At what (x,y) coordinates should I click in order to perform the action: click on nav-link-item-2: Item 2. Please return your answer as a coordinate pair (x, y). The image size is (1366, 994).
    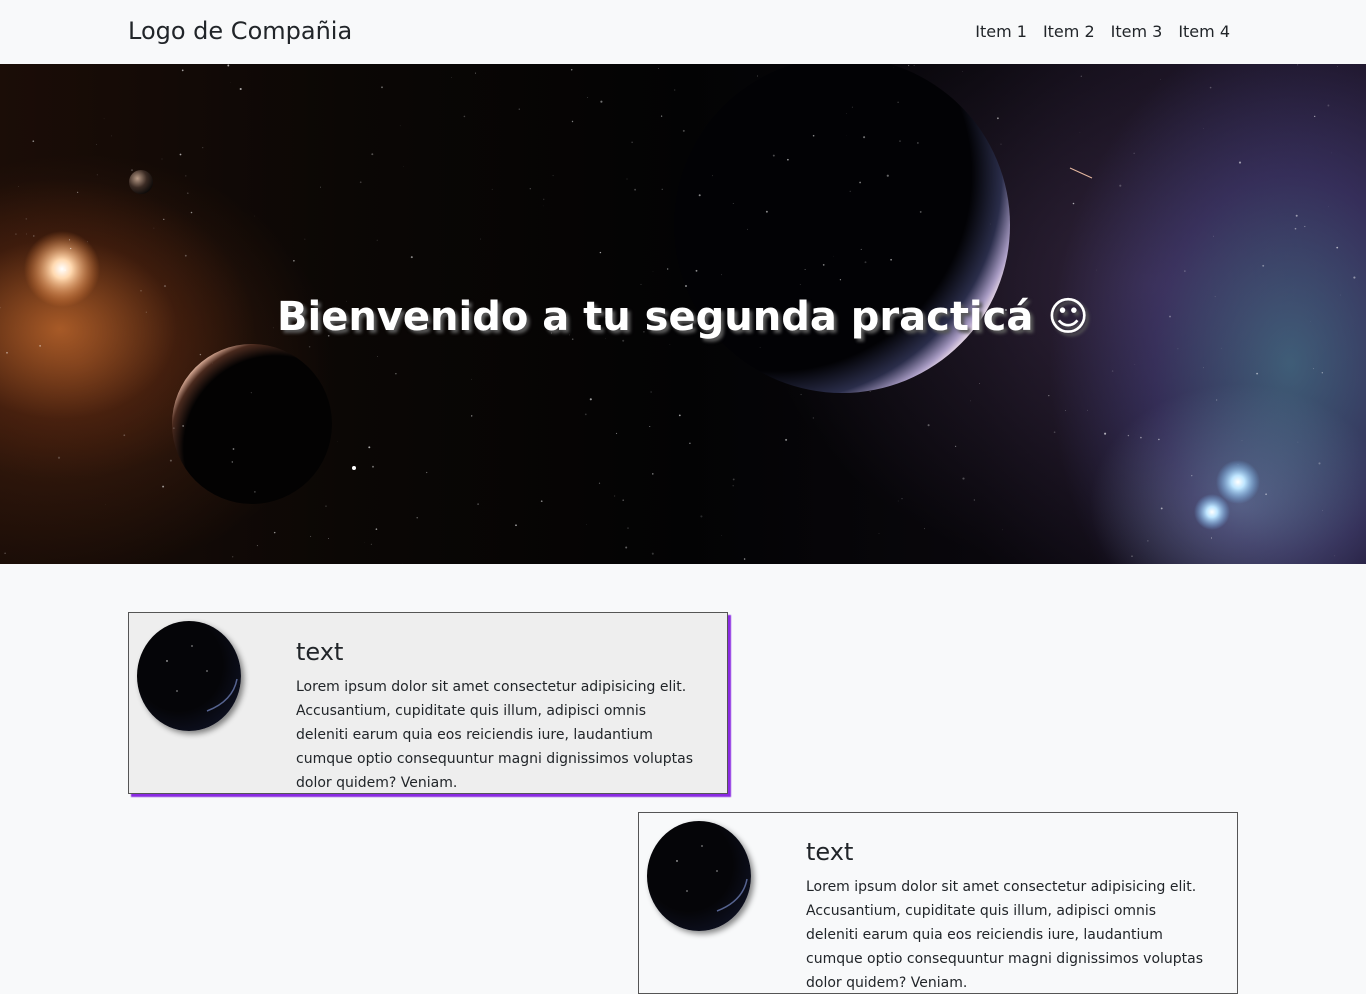
    Looking at the image, I should click on (1069, 32).